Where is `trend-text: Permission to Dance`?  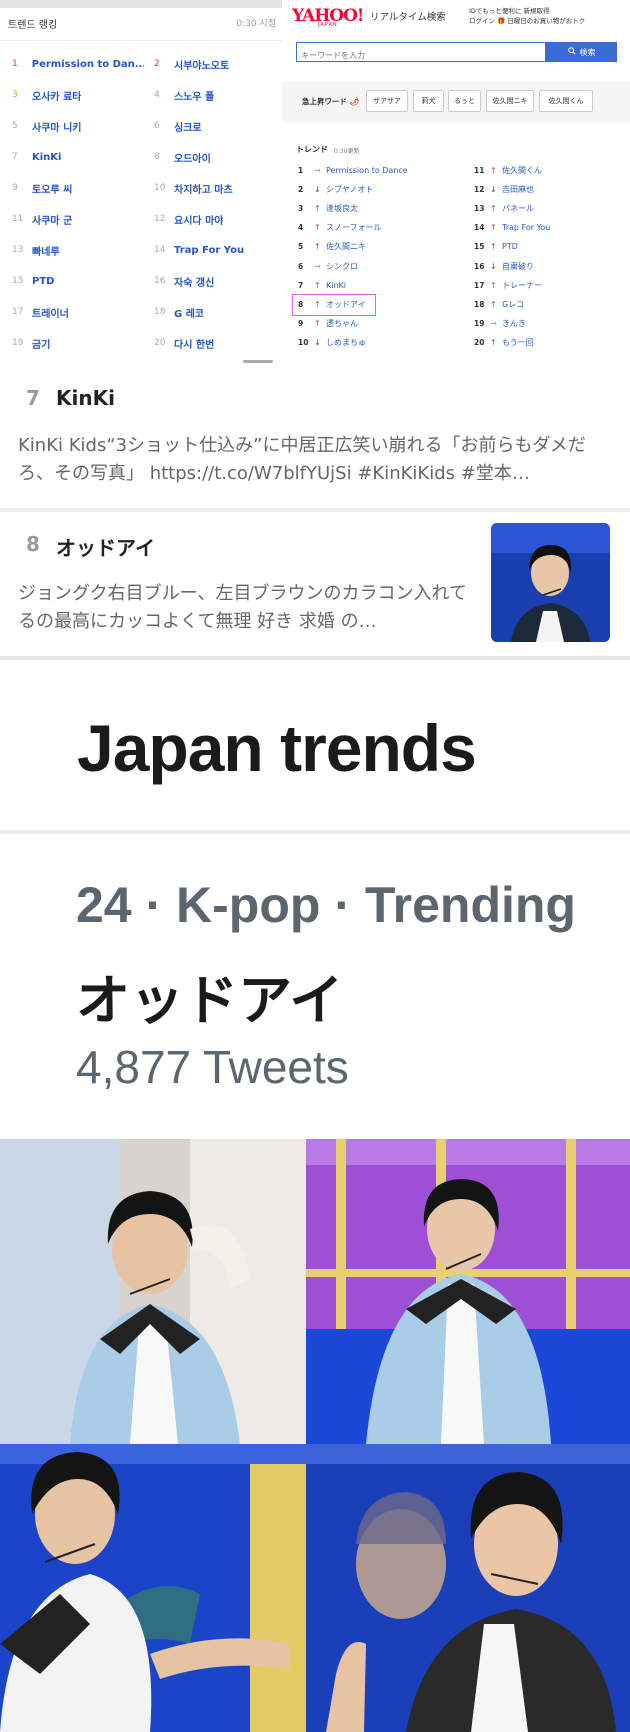
trend-text: Permission to Dance is located at coordinates (367, 170).